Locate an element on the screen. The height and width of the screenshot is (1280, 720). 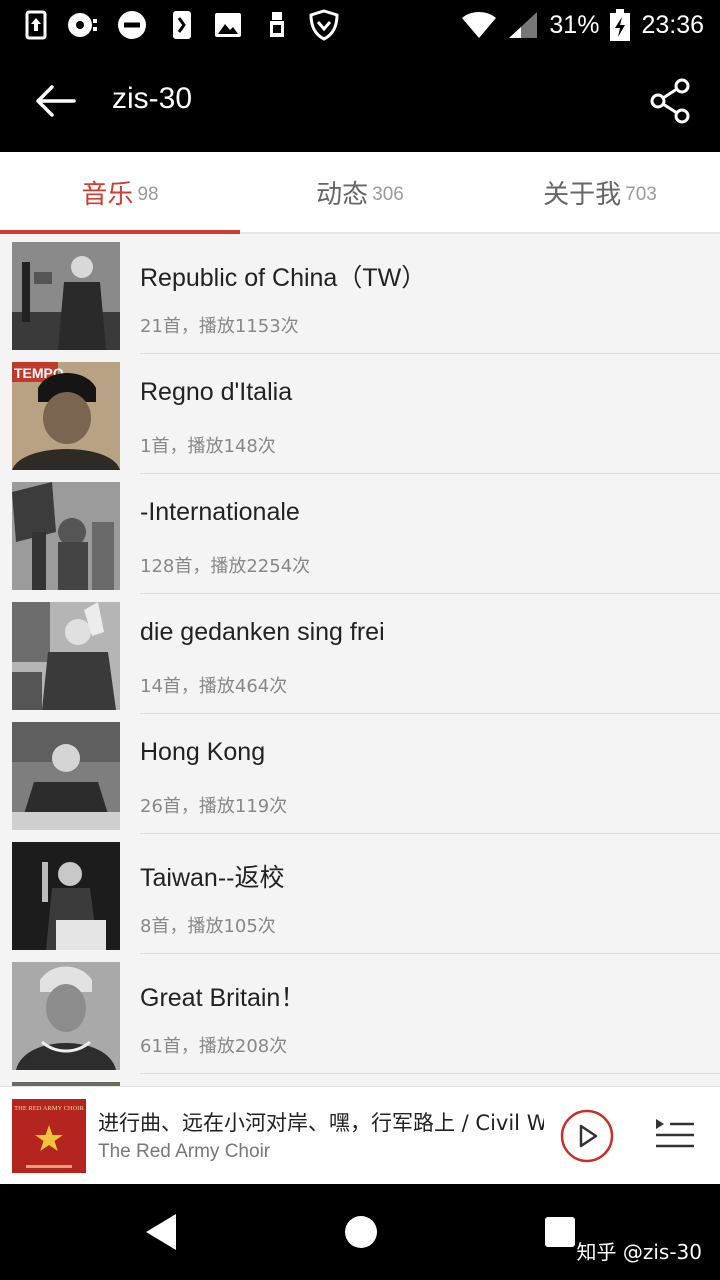
watermark: 知乎 @zis-30 is located at coordinates (639, 1252).